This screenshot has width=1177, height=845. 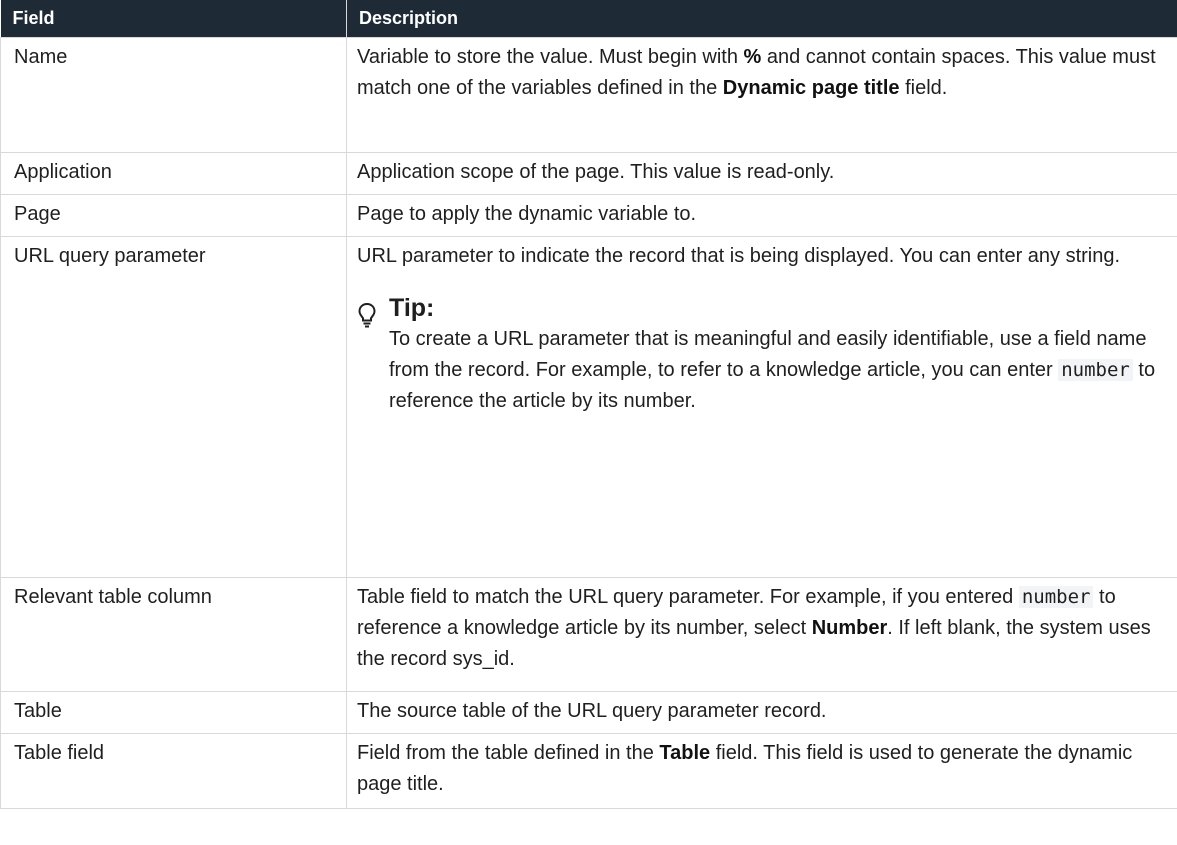 What do you see at coordinates (412, 308) in the screenshot?
I see `tip-title: Tip:` at bounding box center [412, 308].